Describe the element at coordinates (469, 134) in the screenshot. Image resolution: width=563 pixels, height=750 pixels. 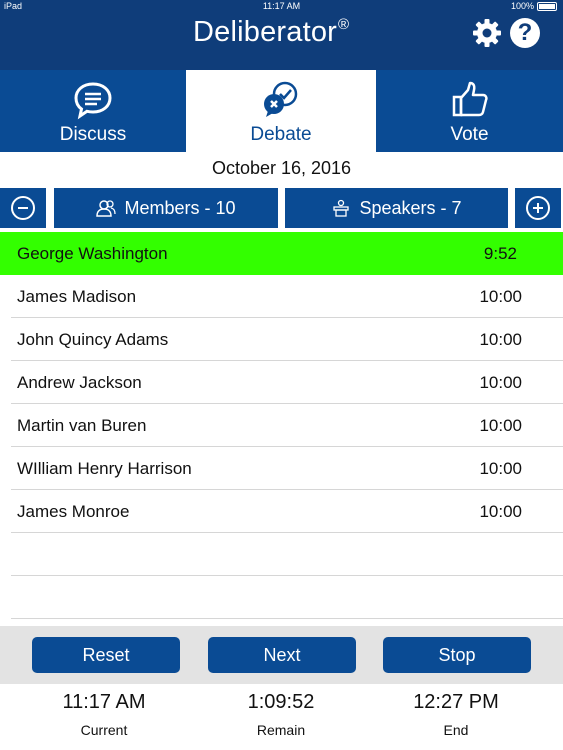
I see `tab-vote-label: Vote` at that location.